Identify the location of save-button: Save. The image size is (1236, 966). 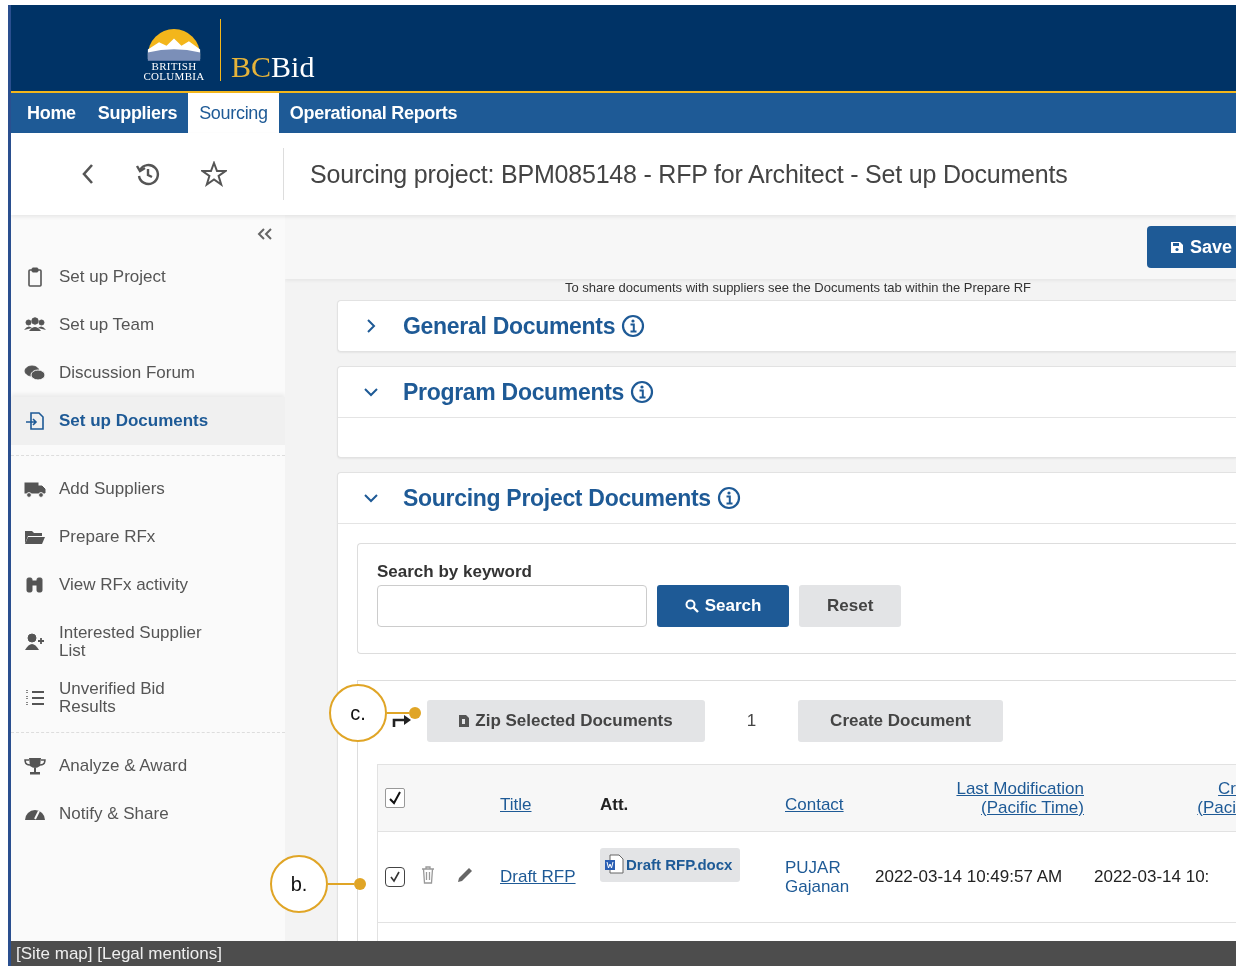
(1191, 247).